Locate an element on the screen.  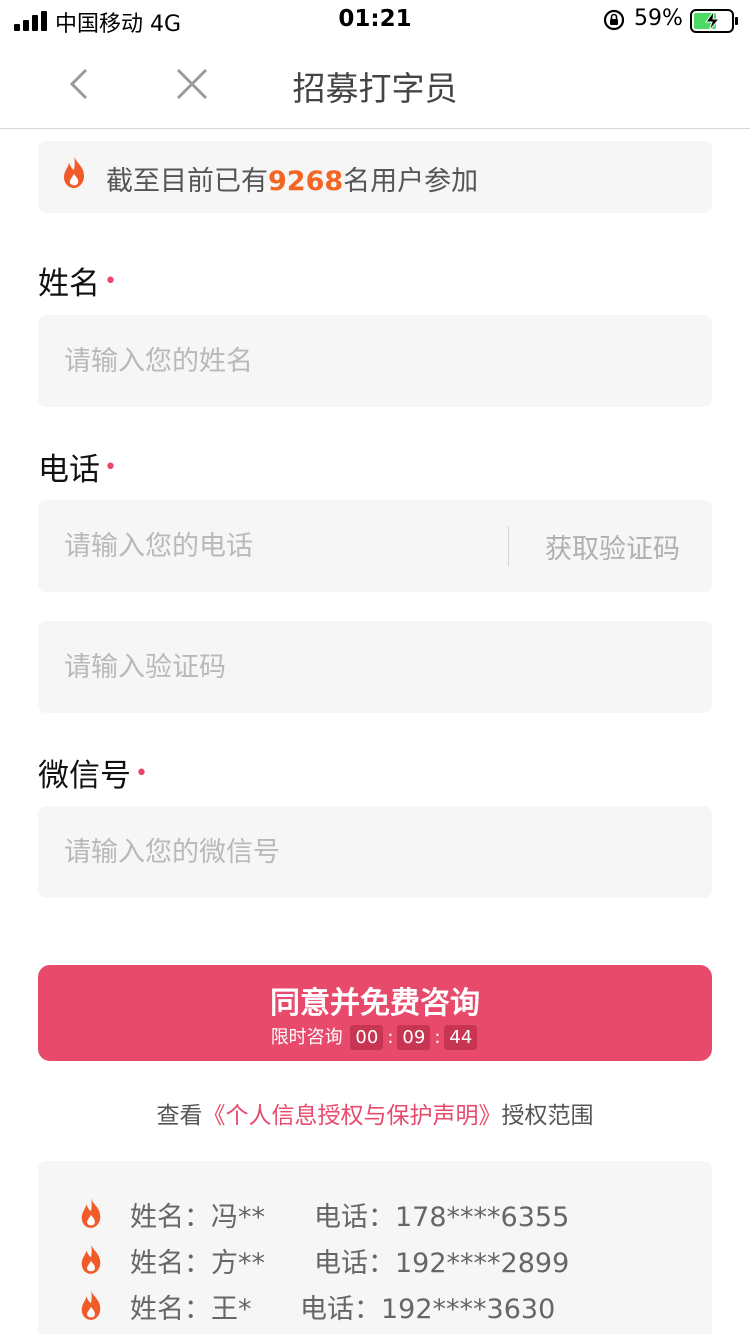
phone-field-container: 获取验证码 is located at coordinates (375, 546).